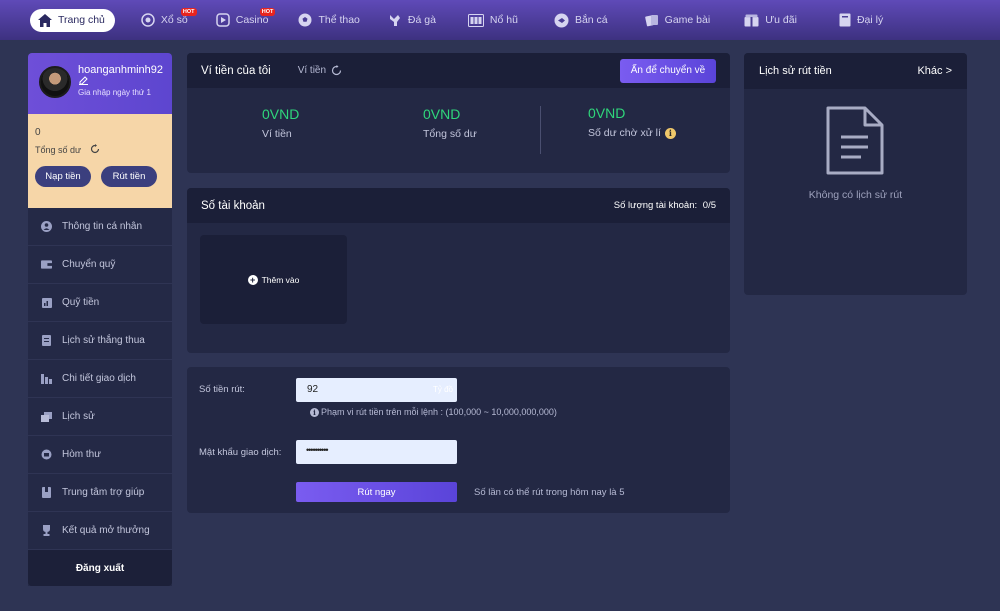 This screenshot has height=611, width=1000. I want to click on sidebar-item-label: Thông tin cá nhân, so click(102, 226).